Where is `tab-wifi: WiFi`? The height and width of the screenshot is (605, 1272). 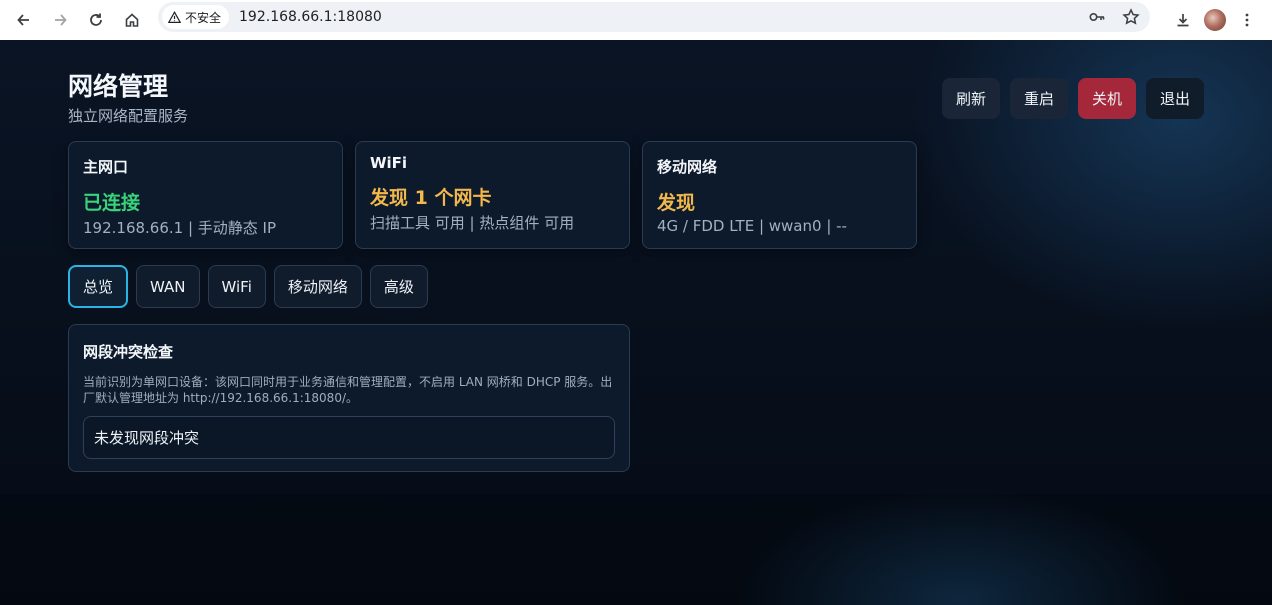
tab-wifi: WiFi is located at coordinates (236, 286).